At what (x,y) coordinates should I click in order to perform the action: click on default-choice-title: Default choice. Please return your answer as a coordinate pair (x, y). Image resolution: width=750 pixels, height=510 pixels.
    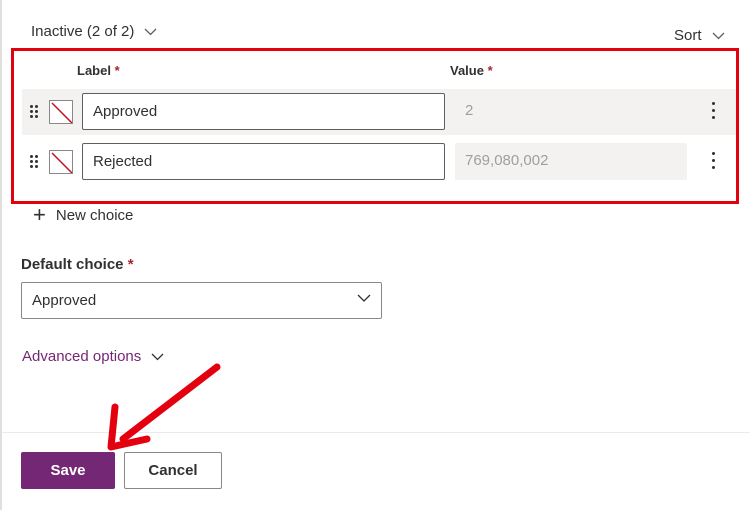
    Looking at the image, I should click on (72, 264).